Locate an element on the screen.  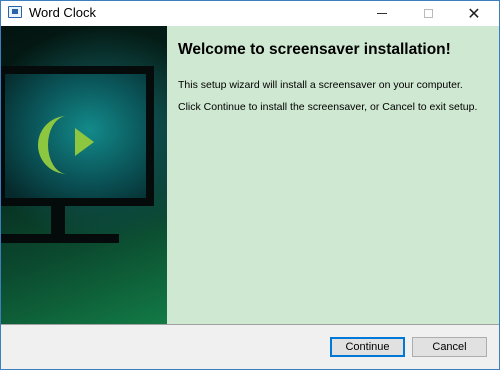
monitor-illustration is located at coordinates (77, 154).